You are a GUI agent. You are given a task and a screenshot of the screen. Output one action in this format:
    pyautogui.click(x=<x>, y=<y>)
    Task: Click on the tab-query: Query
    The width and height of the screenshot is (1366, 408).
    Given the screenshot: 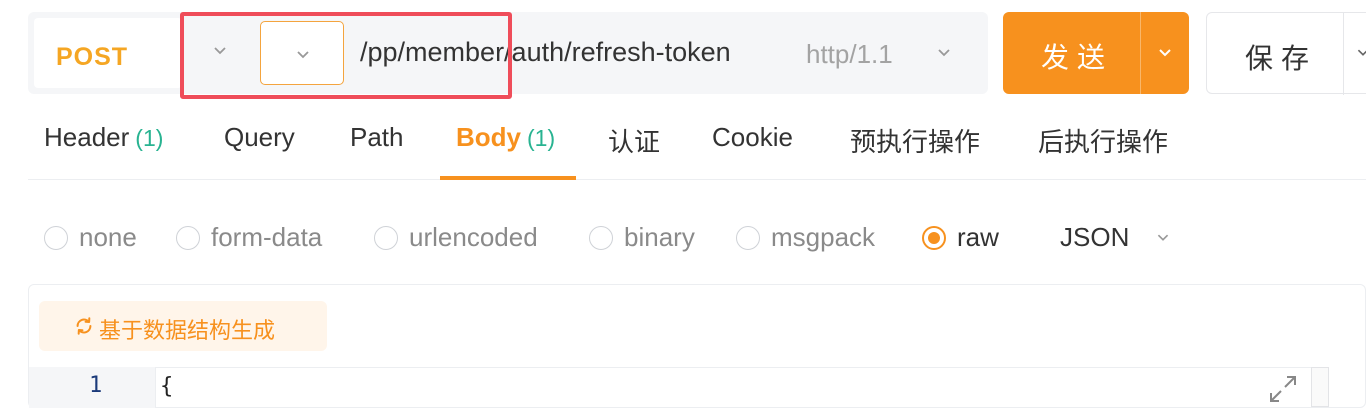 What is the action you would take?
    pyautogui.click(x=259, y=137)
    